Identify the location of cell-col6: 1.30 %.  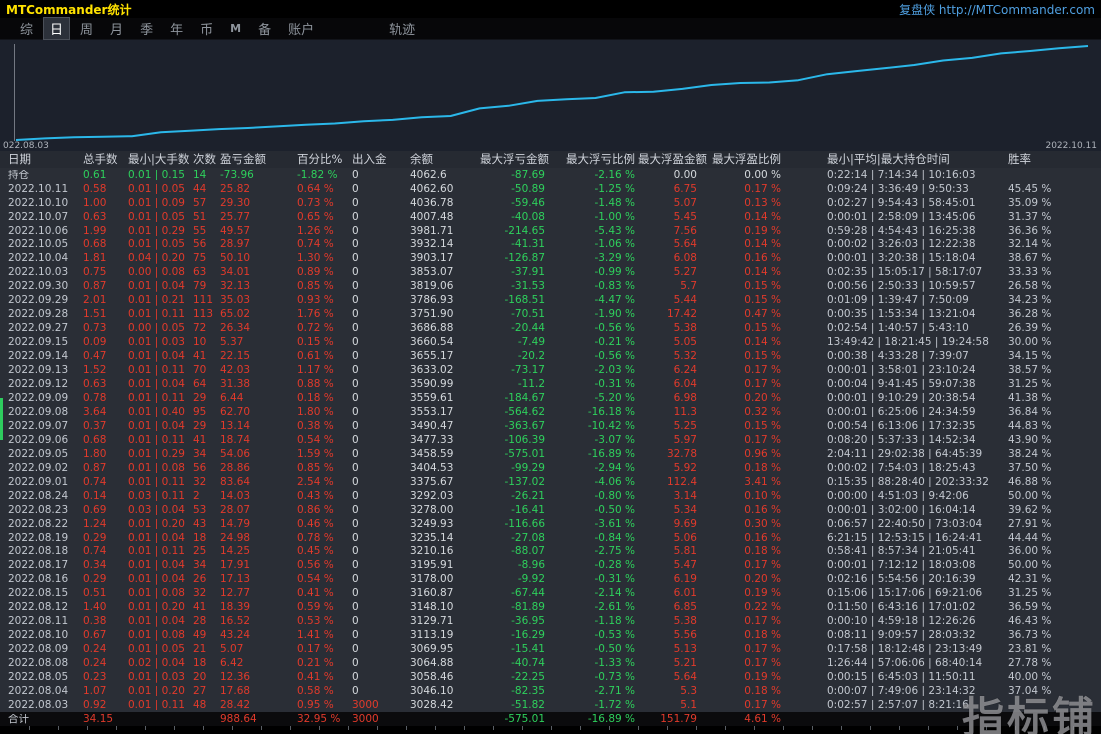
(315, 258).